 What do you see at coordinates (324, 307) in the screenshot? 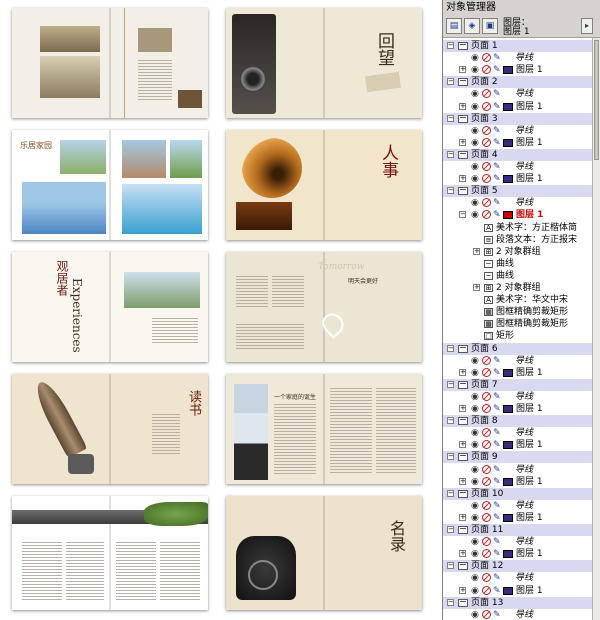
I see `spread-thumbnail-6: Tomorrow 明天会更好` at bounding box center [324, 307].